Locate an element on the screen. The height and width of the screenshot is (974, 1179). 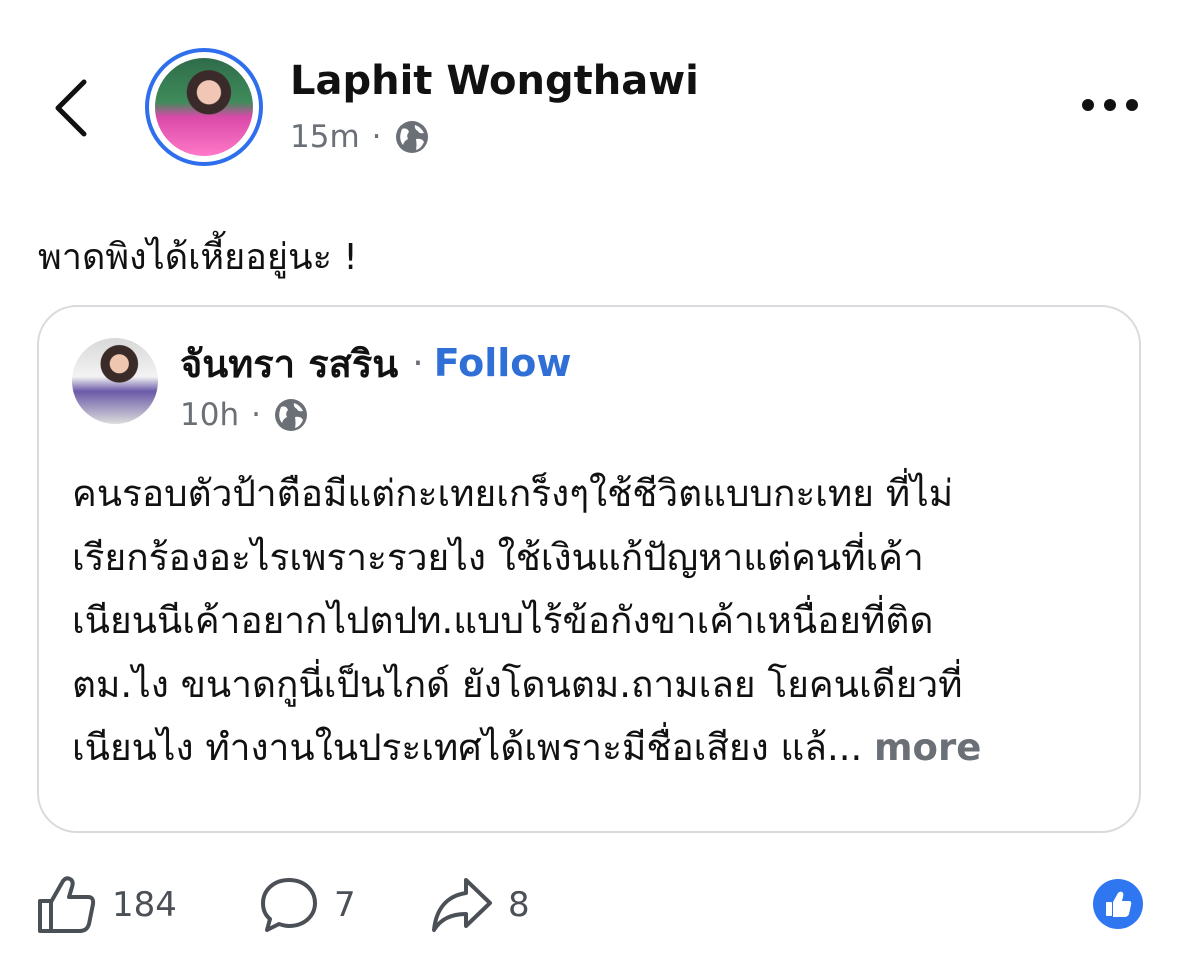
see-more-link: more is located at coordinates (927, 747).